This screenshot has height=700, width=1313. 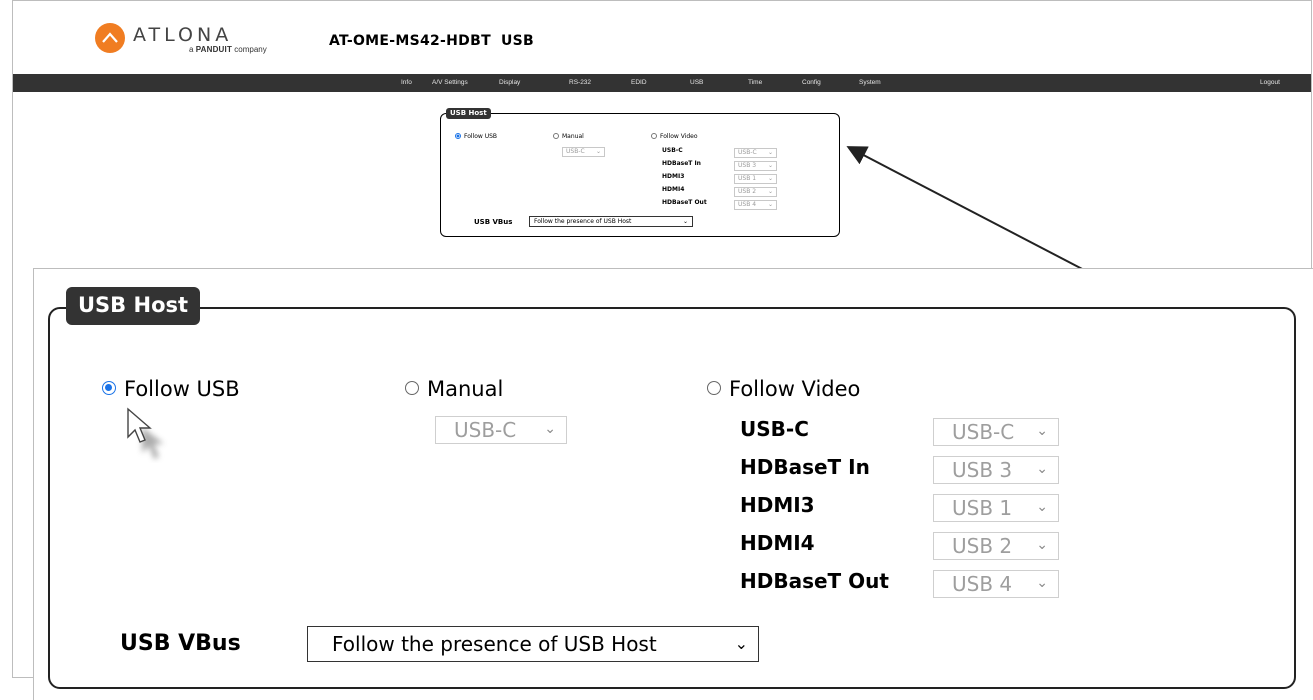 I want to click on row-label-hdmi4: HDMI4, so click(x=777, y=543).